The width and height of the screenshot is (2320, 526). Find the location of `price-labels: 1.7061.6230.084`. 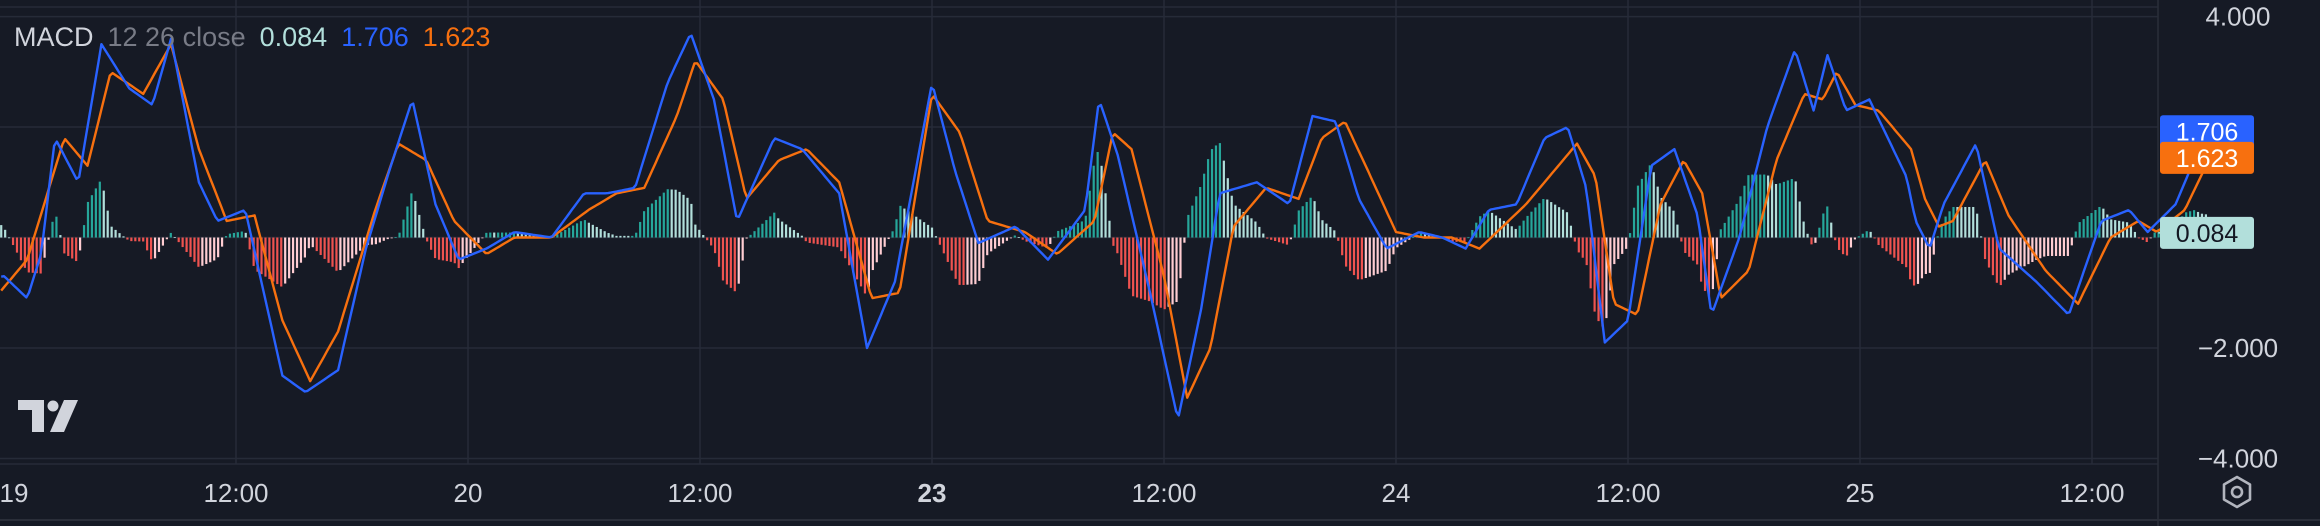

price-labels: 1.7061.6230.084 is located at coordinates (2207, 182).